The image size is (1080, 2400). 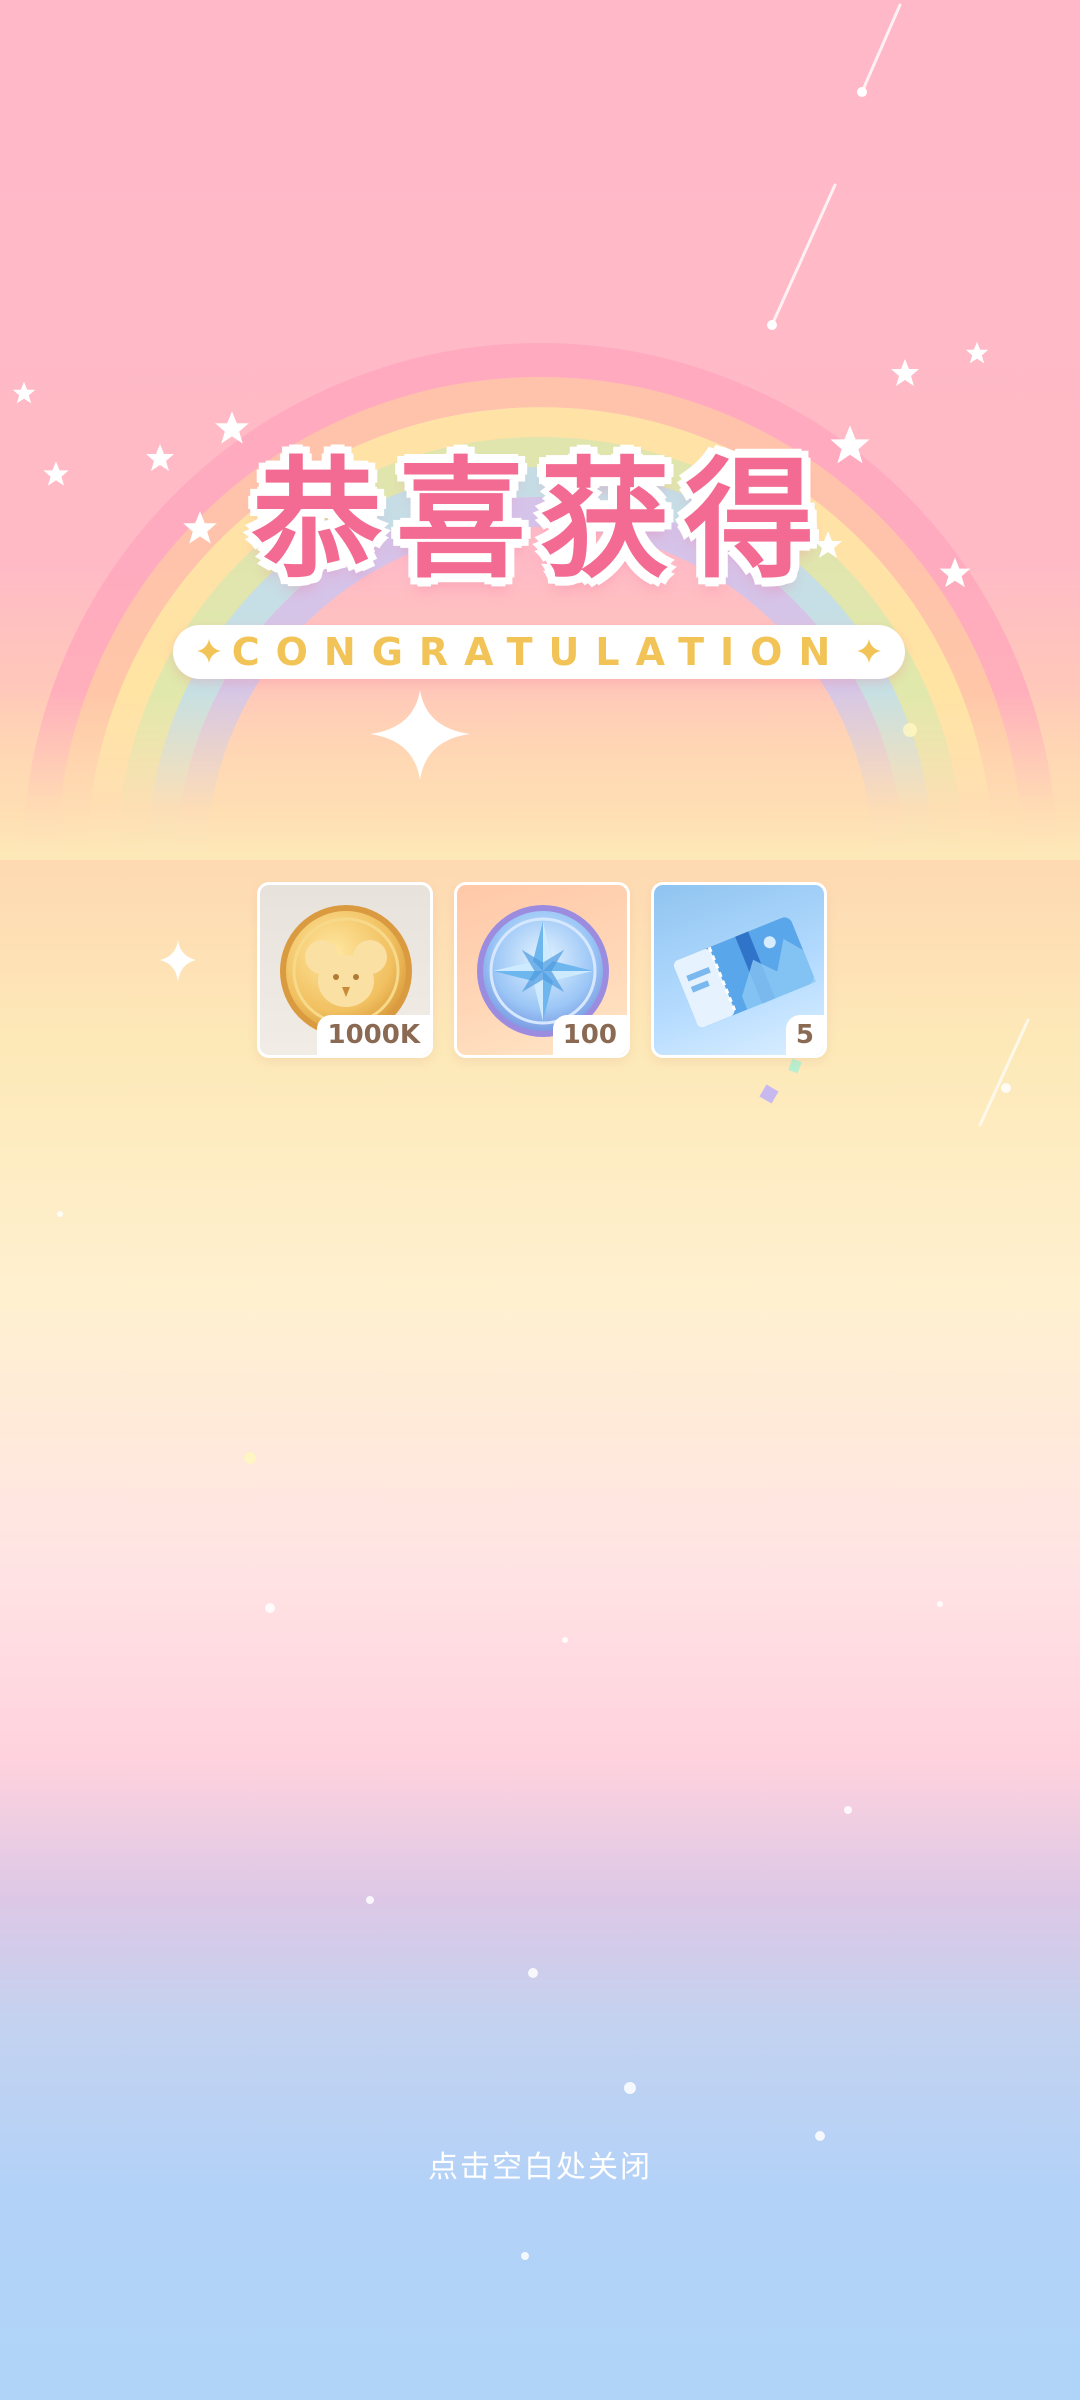 What do you see at coordinates (373, 1035) in the screenshot?
I see `reward-count: 1000K` at bounding box center [373, 1035].